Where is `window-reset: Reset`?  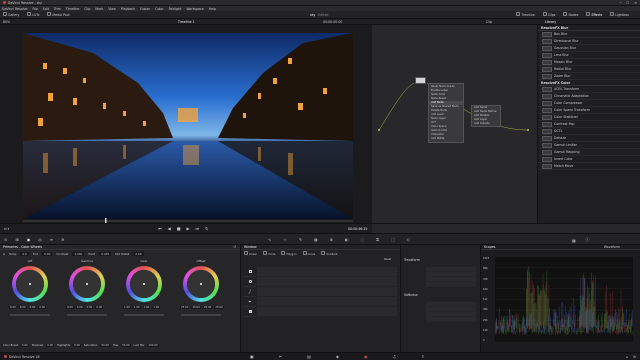 window-reset: Reset is located at coordinates (387, 259).